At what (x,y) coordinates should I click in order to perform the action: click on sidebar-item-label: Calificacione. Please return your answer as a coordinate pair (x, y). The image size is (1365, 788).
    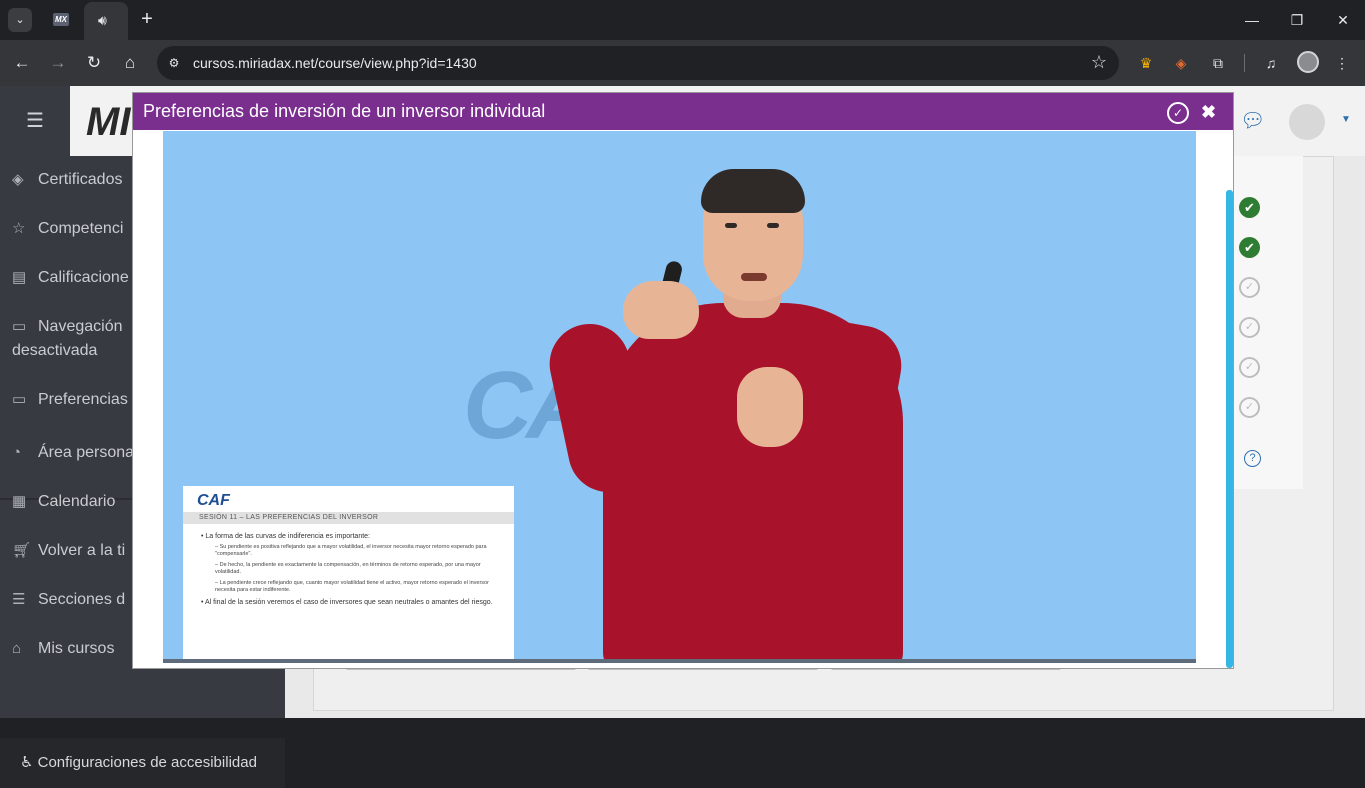
    Looking at the image, I should click on (83, 277).